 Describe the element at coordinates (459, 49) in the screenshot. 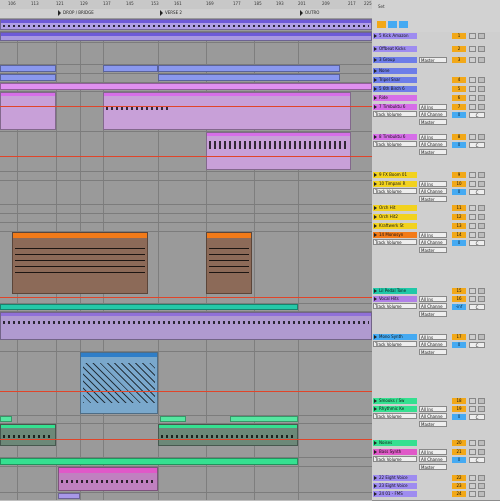

I see `track-activator-button: 2` at that location.